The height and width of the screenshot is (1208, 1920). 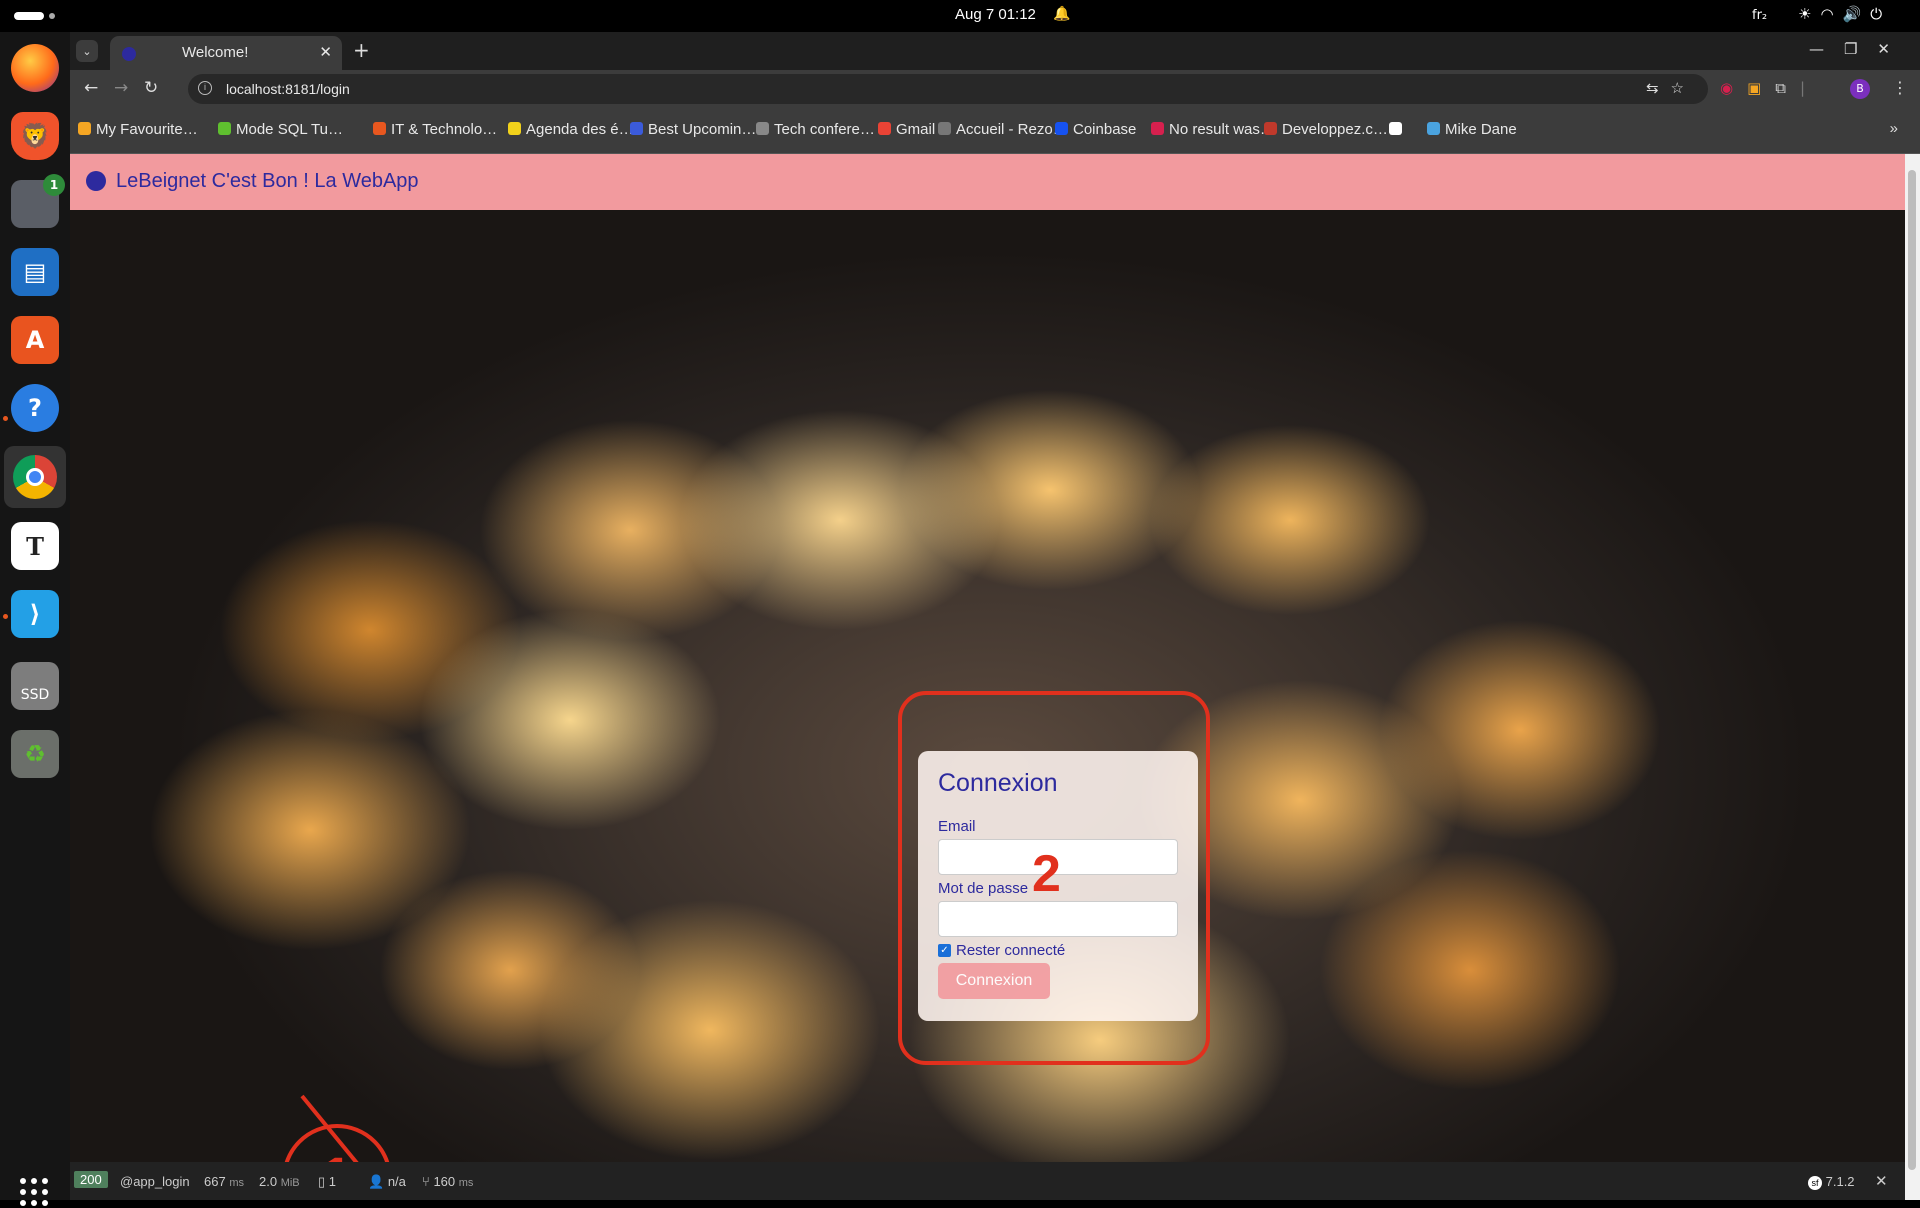 I want to click on restore-icon: ❐, so click(x=1860, y=49).